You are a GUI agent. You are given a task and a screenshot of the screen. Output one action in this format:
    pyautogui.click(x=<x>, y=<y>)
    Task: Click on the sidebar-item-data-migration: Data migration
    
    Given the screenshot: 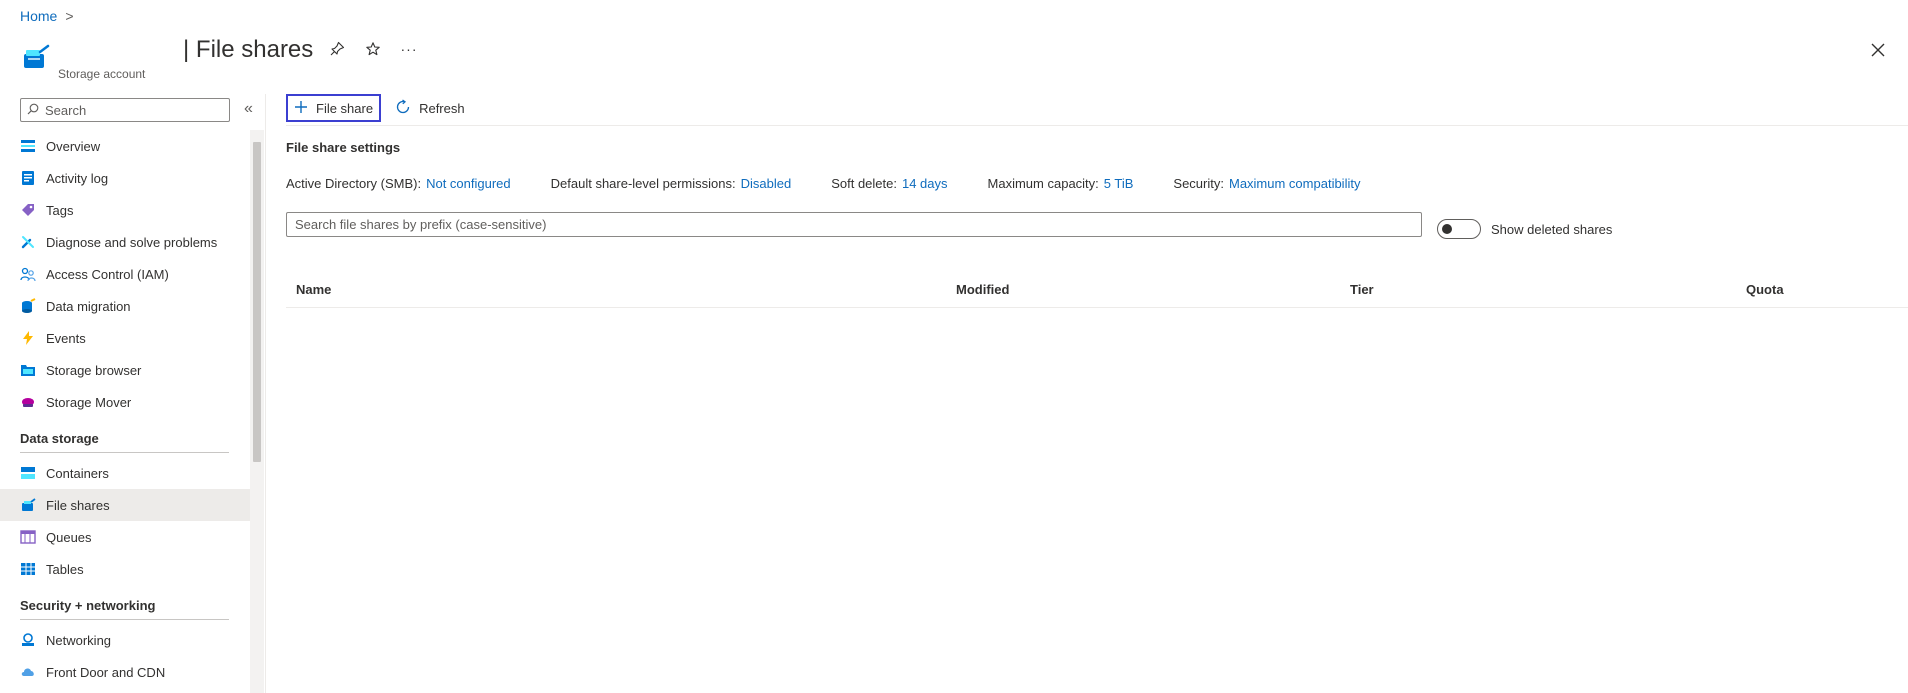 What is the action you would take?
    pyautogui.click(x=125, y=306)
    